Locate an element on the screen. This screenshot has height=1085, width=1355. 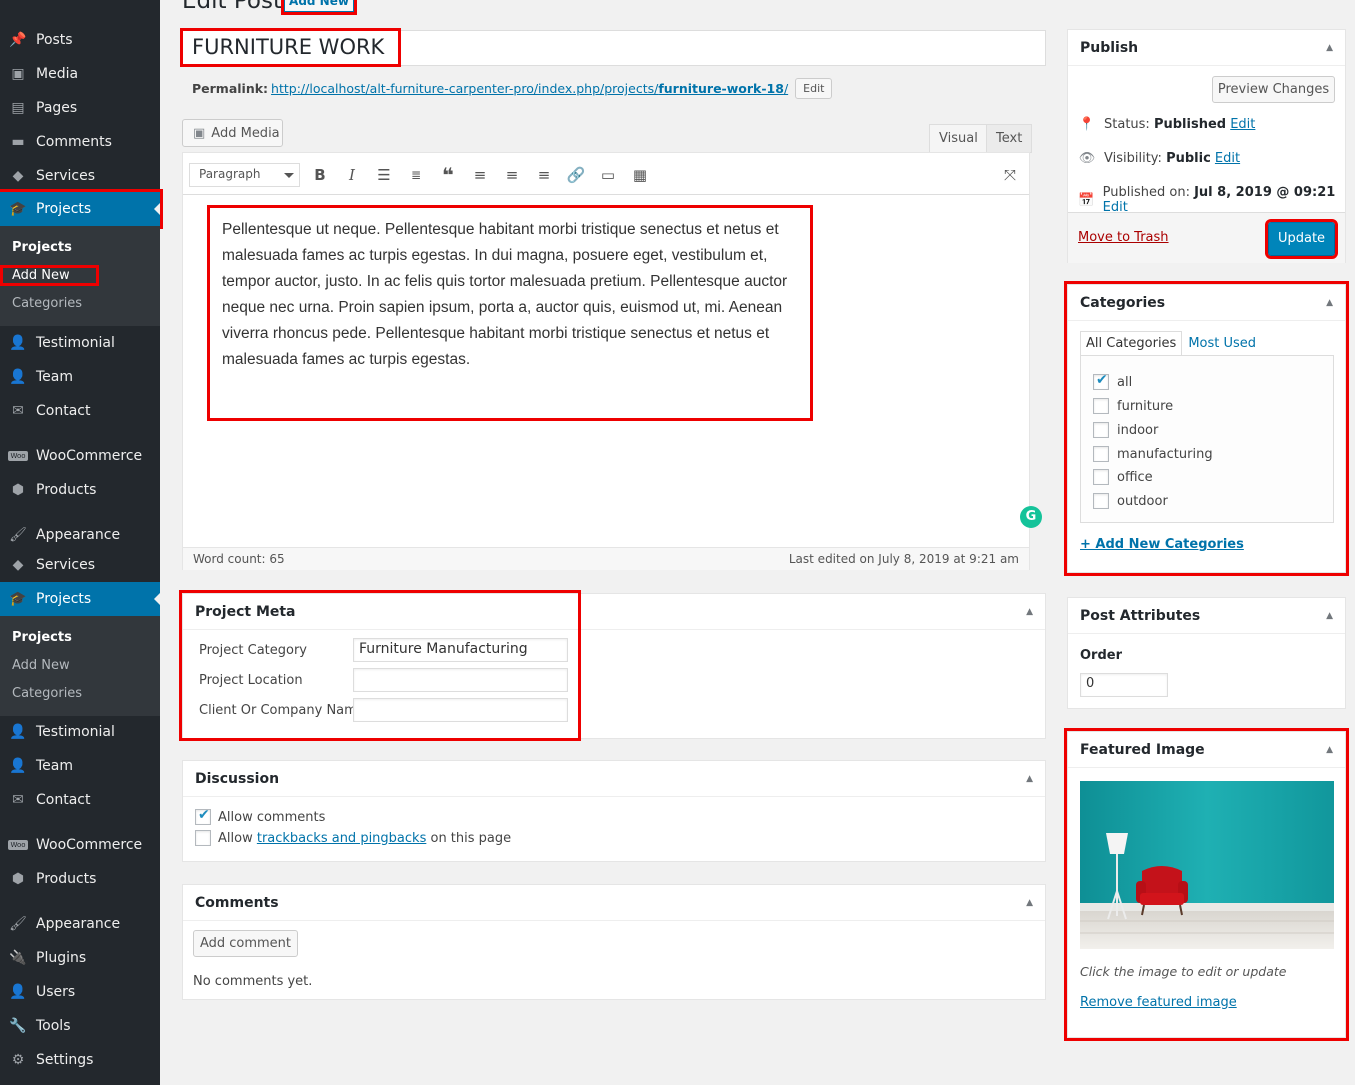
submenu-categories: Categories is located at coordinates (47, 303).